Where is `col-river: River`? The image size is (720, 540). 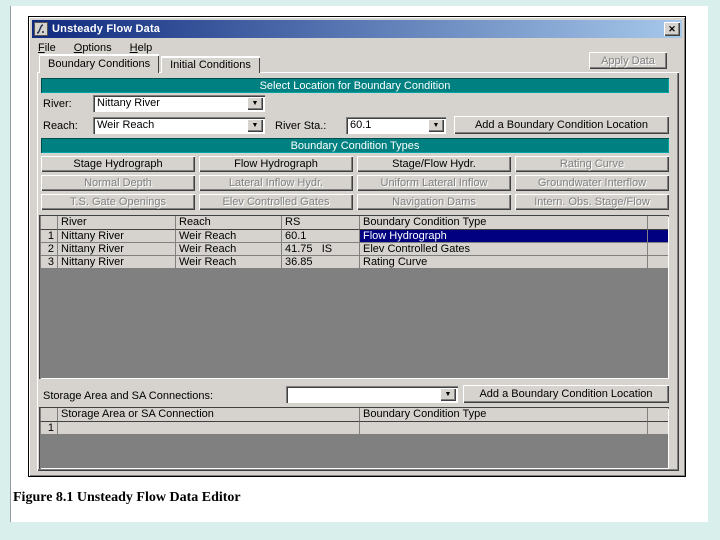 col-river: River is located at coordinates (117, 223).